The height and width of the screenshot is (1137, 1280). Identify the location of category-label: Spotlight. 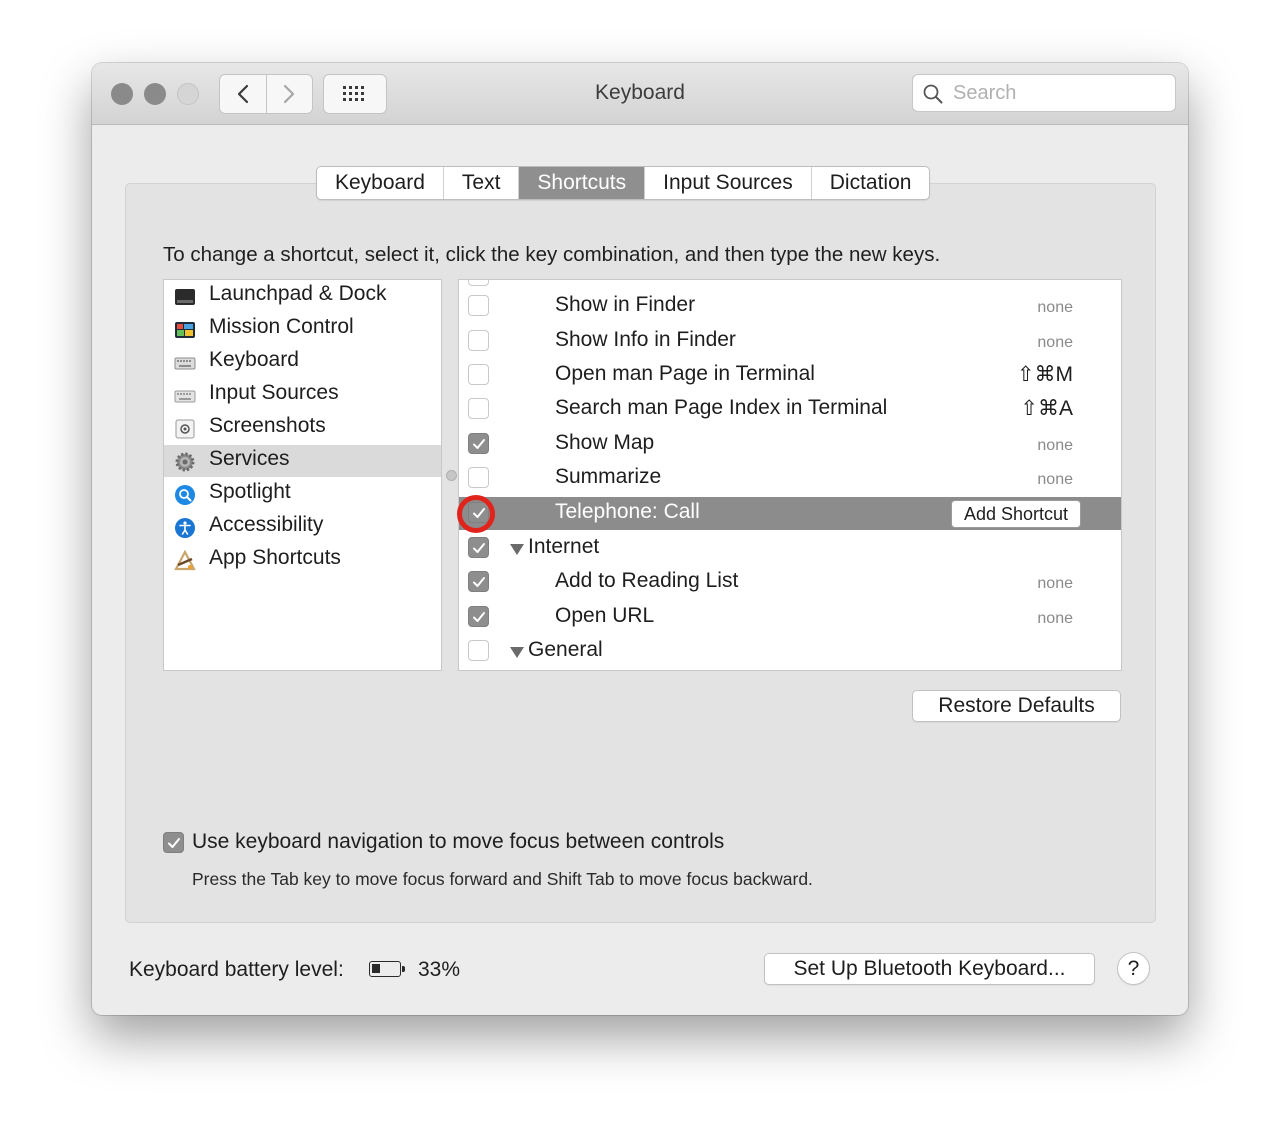
(250, 491).